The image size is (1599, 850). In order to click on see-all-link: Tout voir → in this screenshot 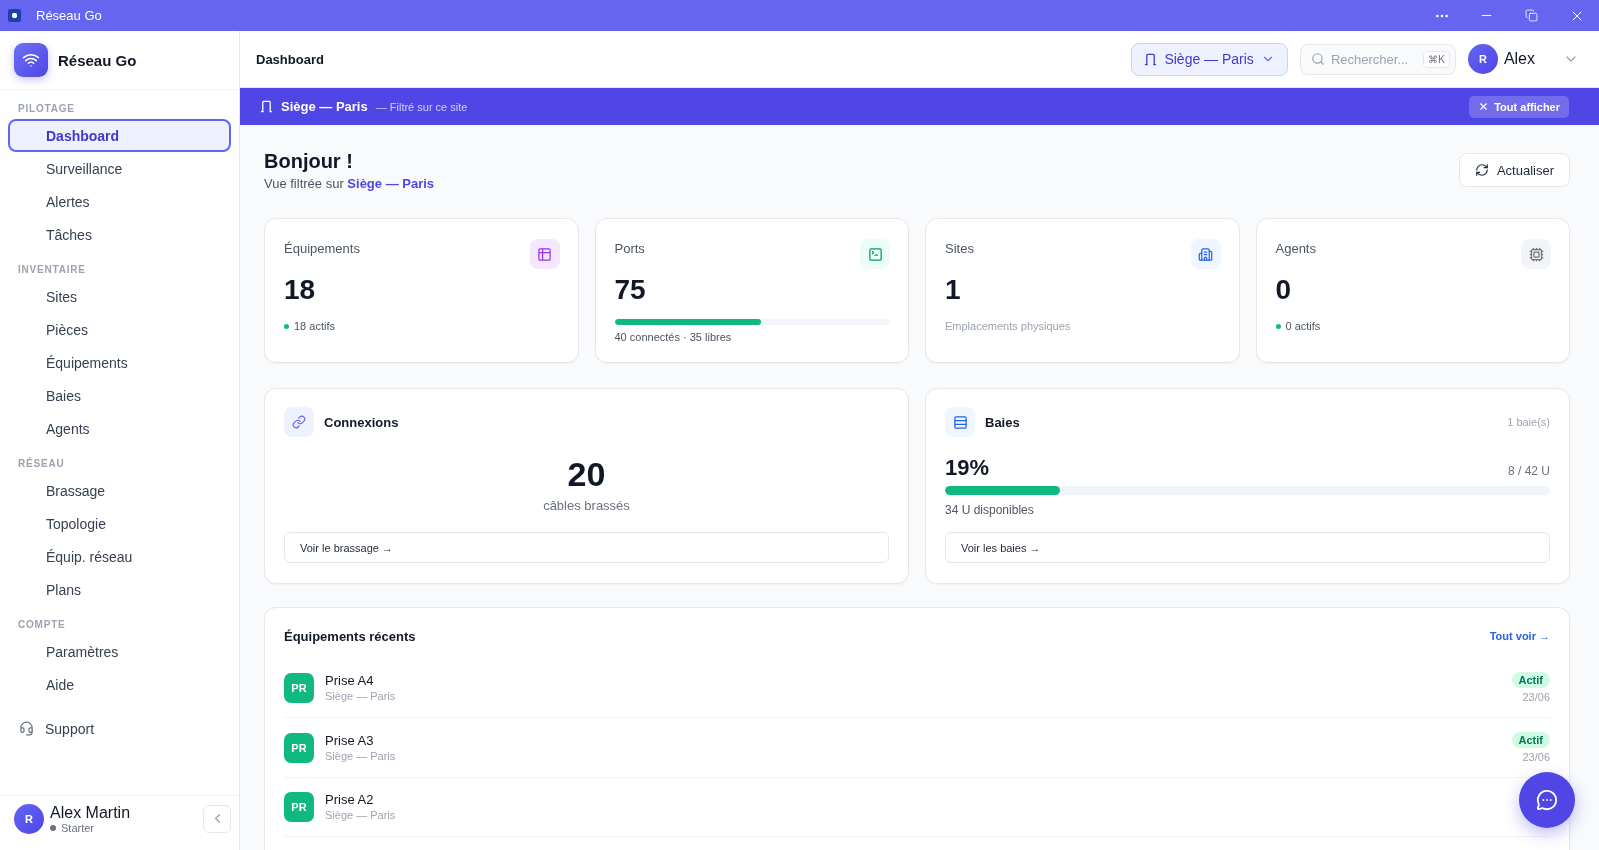, I will do `click(1519, 636)`.